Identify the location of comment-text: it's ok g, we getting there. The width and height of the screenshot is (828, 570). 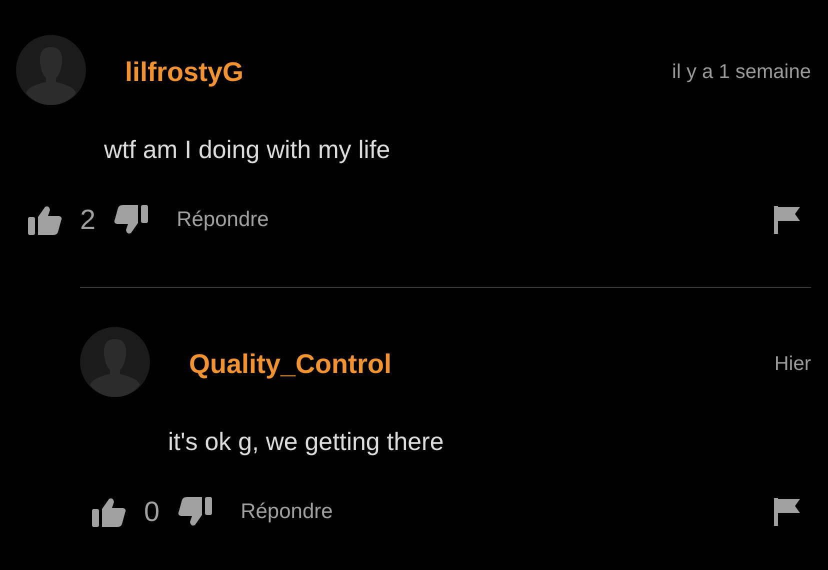
(306, 442).